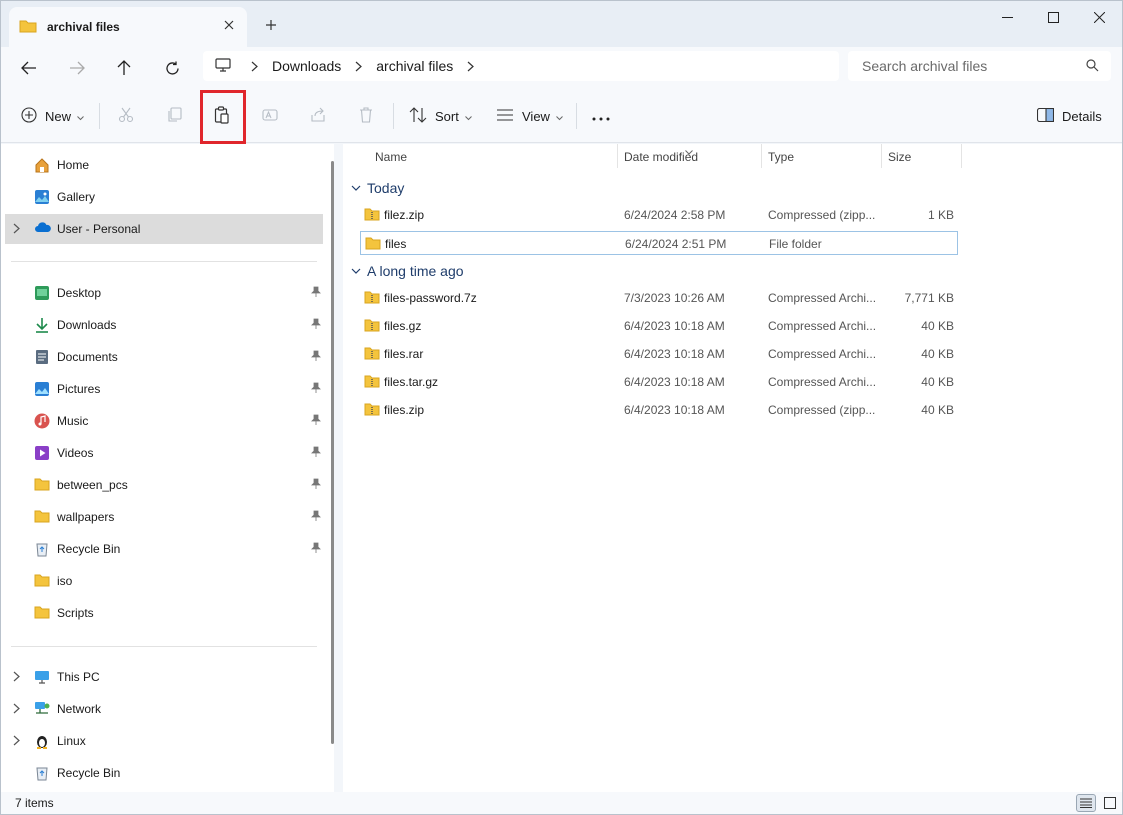 The height and width of the screenshot is (815, 1123). I want to click on sidebar-item-scripts: Scripts, so click(164, 613).